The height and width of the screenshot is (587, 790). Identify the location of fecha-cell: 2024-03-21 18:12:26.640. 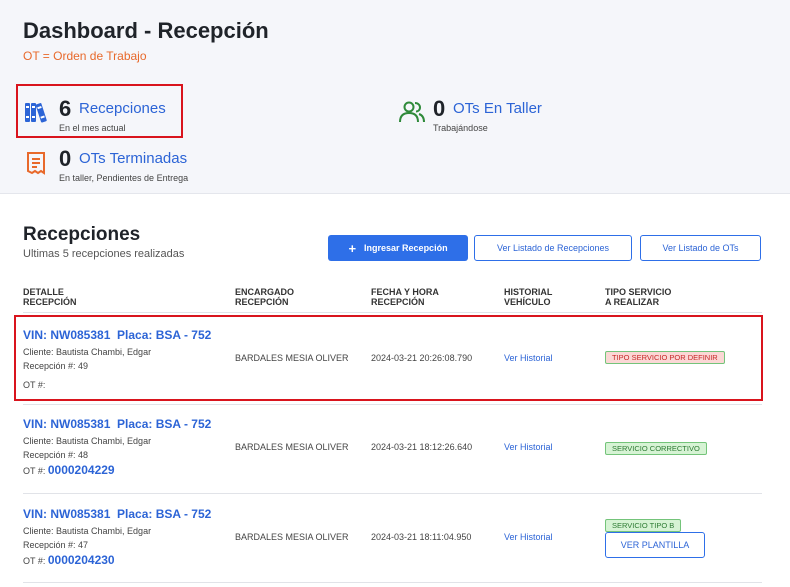
(422, 447).